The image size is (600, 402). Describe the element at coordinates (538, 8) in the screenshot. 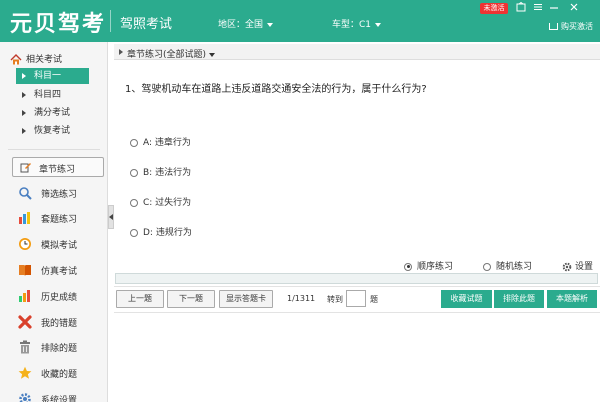

I see `menu-icon` at that location.